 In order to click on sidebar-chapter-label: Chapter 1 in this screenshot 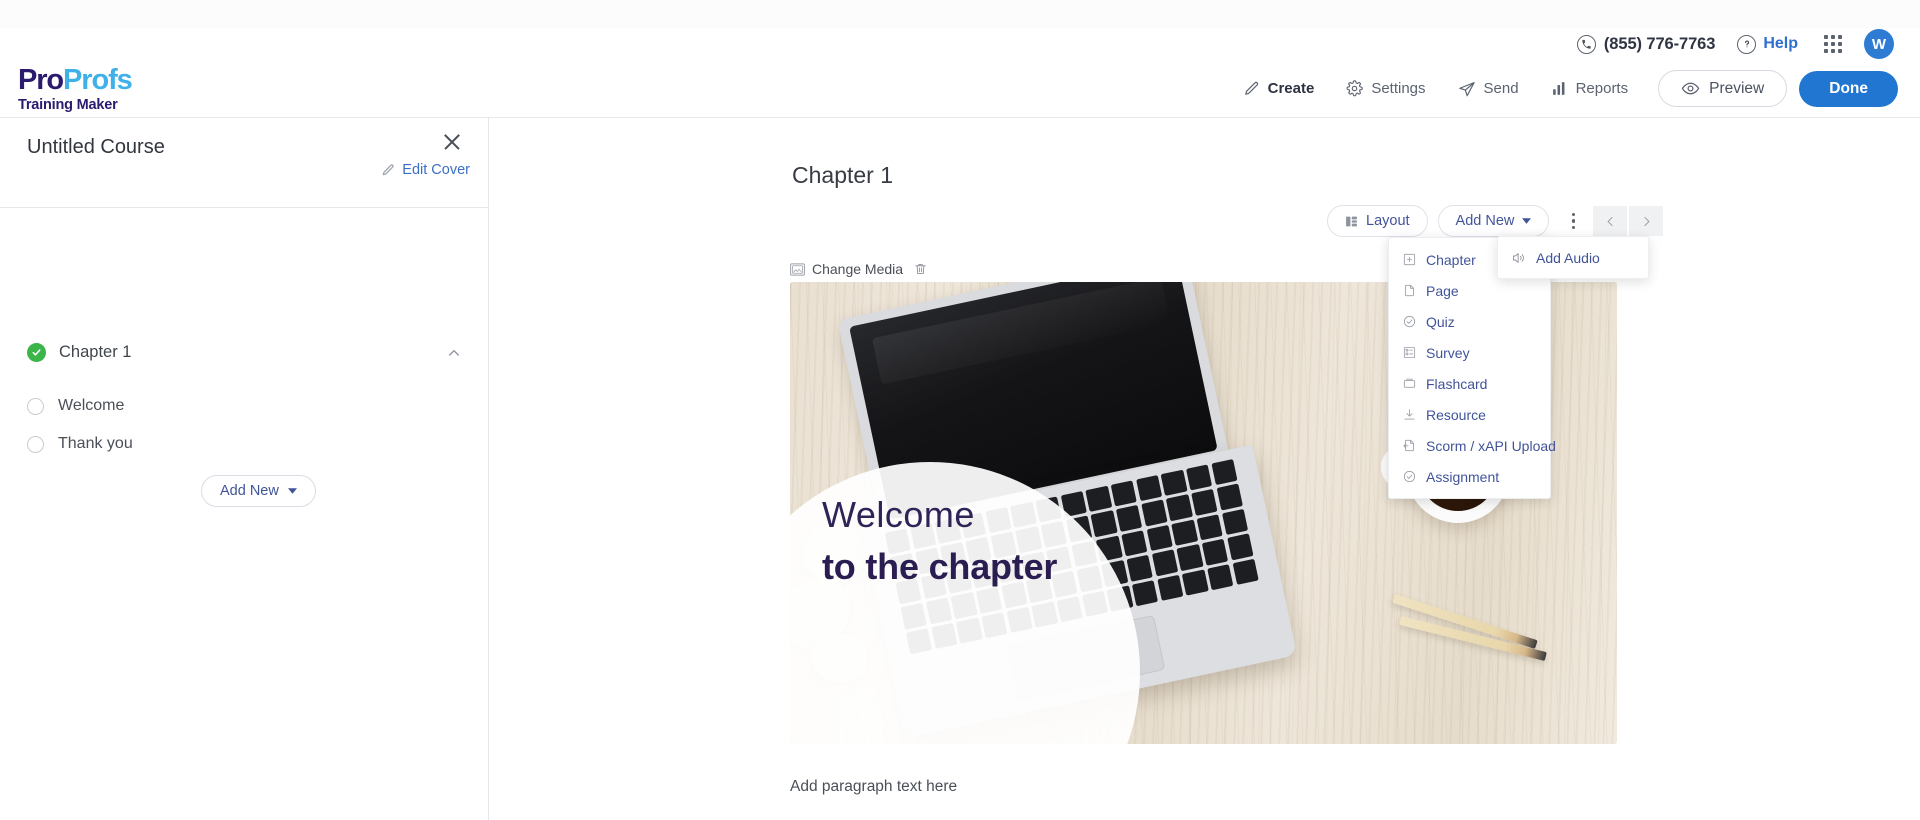, I will do `click(95, 352)`.